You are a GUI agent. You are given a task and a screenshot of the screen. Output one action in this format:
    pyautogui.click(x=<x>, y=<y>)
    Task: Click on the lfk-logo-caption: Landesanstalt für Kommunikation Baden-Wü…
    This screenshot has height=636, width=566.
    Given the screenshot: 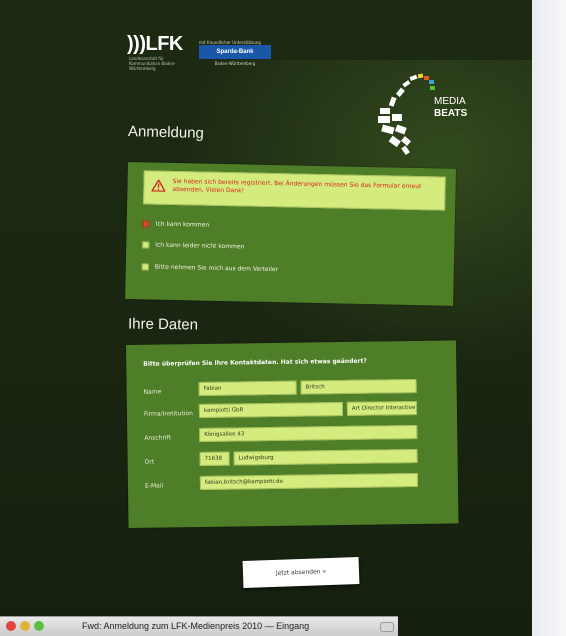 What is the action you would take?
    pyautogui.click(x=152, y=63)
    